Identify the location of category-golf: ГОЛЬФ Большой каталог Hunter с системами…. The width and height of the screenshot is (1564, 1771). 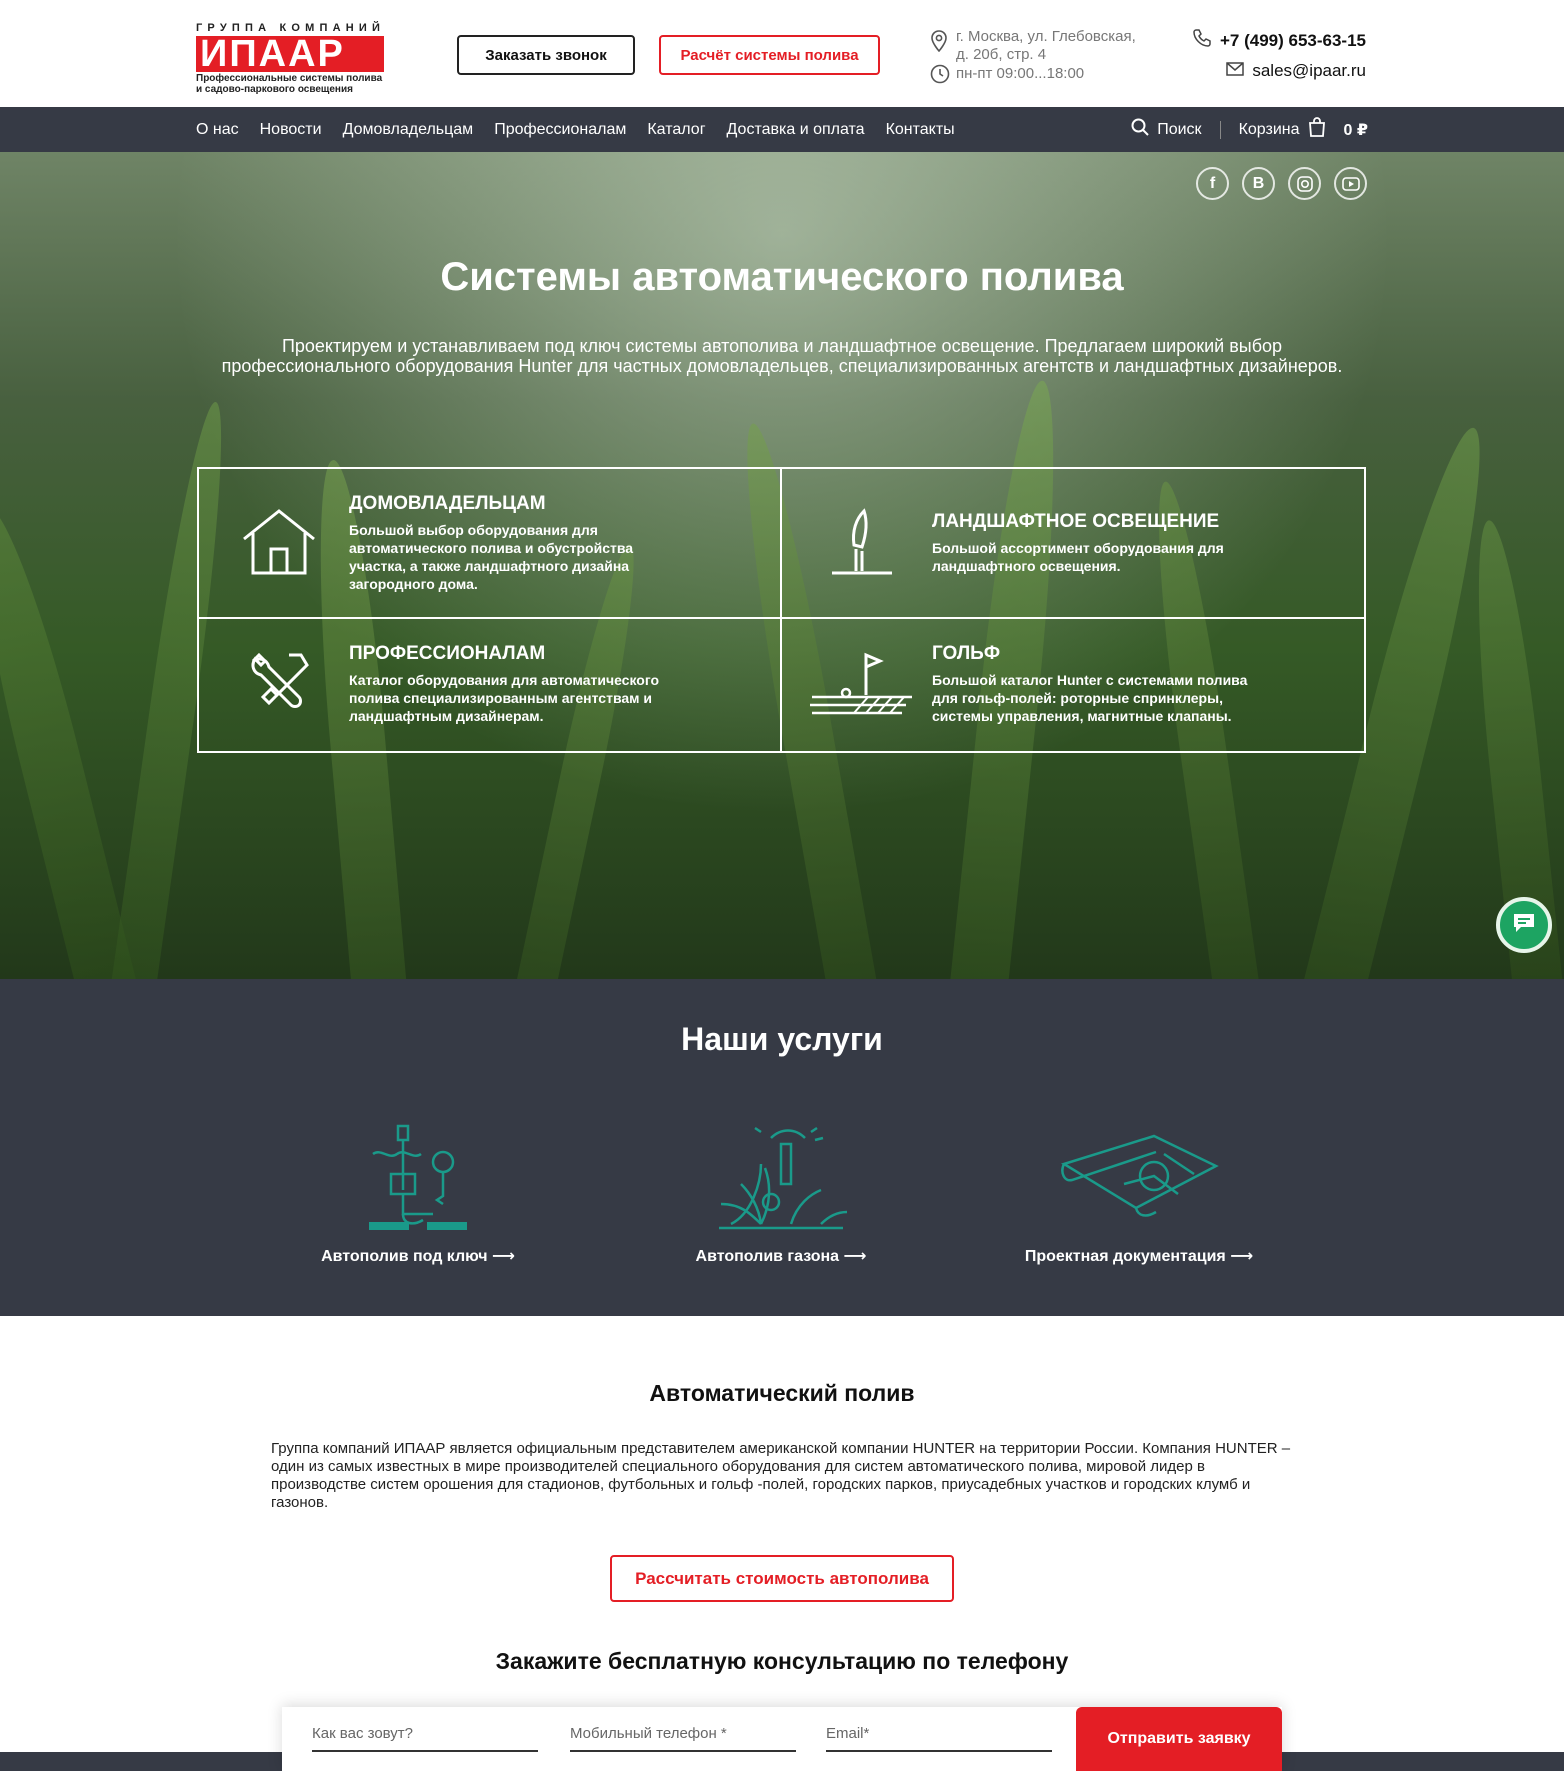
(1073, 685).